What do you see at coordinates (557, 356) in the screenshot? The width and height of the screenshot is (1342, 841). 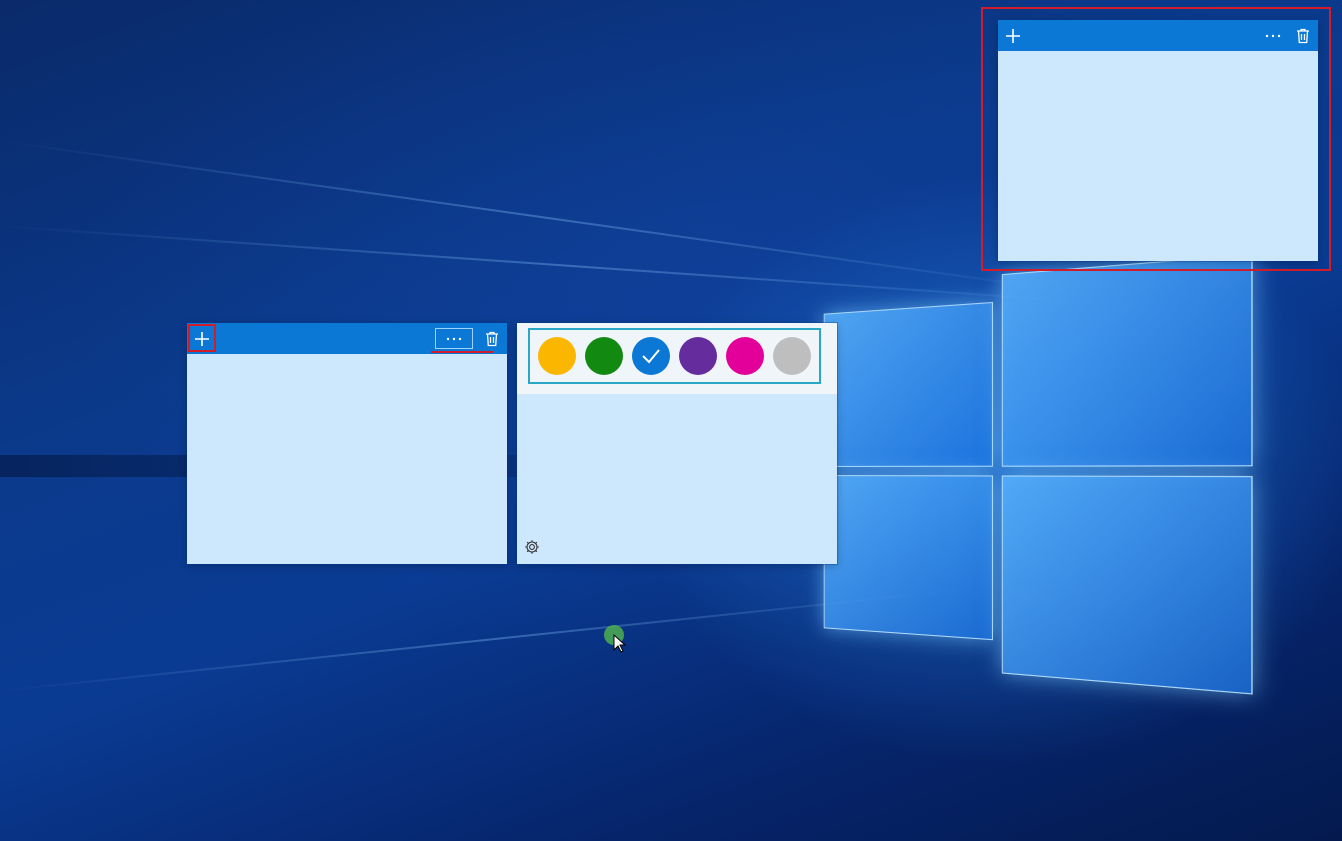 I see `color-swatch-yellow` at bounding box center [557, 356].